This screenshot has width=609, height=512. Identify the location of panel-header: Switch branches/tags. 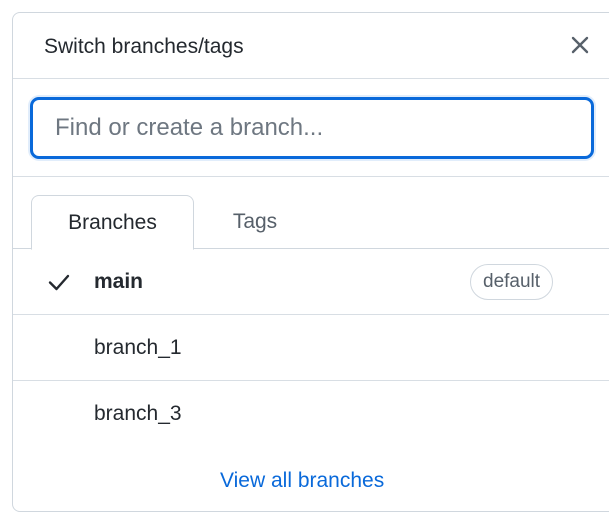
(311, 46).